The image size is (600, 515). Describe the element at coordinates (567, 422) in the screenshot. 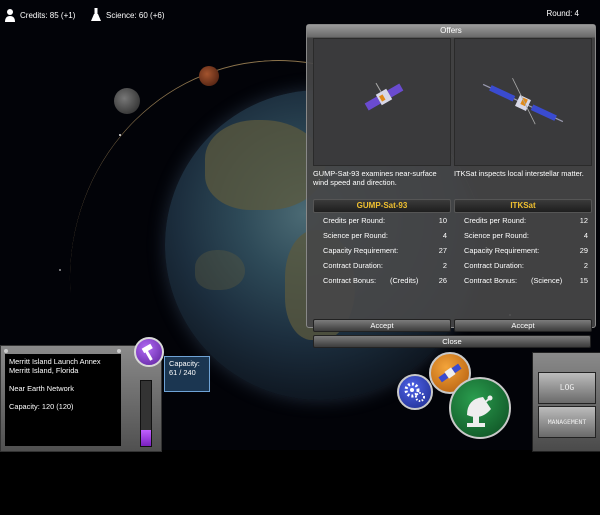

I see `management-button: MANAGEMENT` at that location.